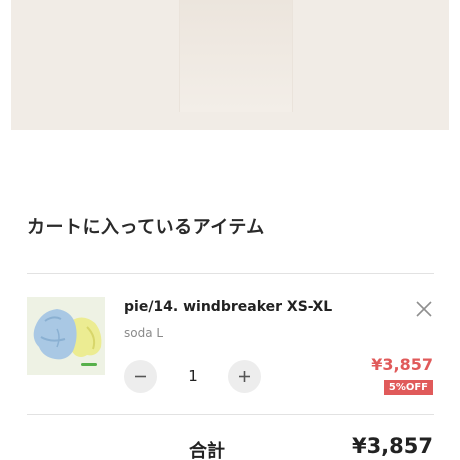 The width and height of the screenshot is (460, 460). Describe the element at coordinates (146, 227) in the screenshot. I see `cart-section-title: カートに入っているアイテム` at that location.